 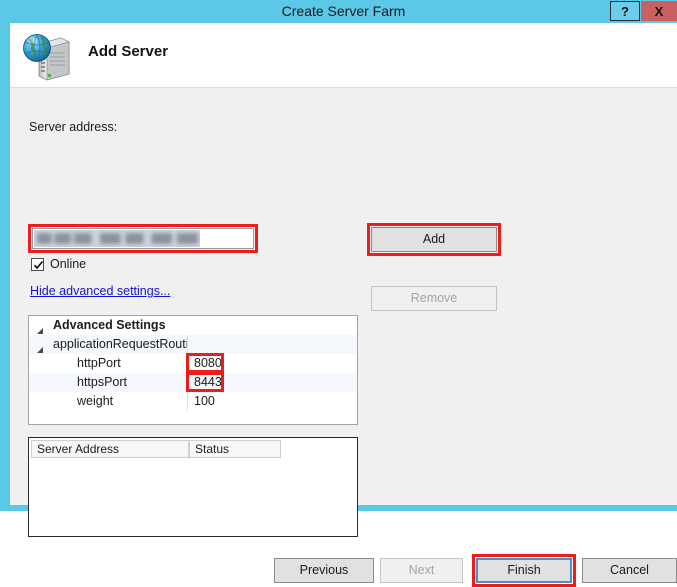 I want to click on http-port-annotation, so click(x=205, y=363).